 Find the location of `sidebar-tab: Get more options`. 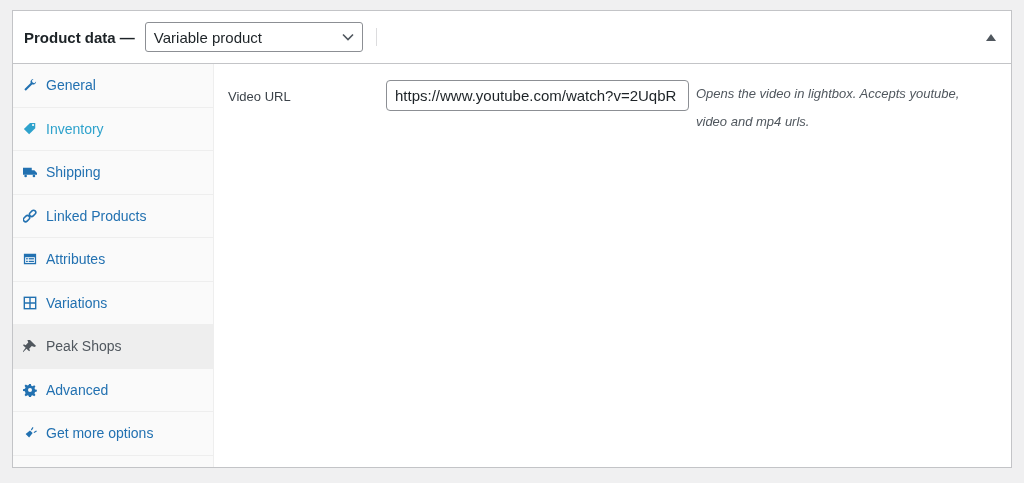

sidebar-tab: Get more options is located at coordinates (113, 434).